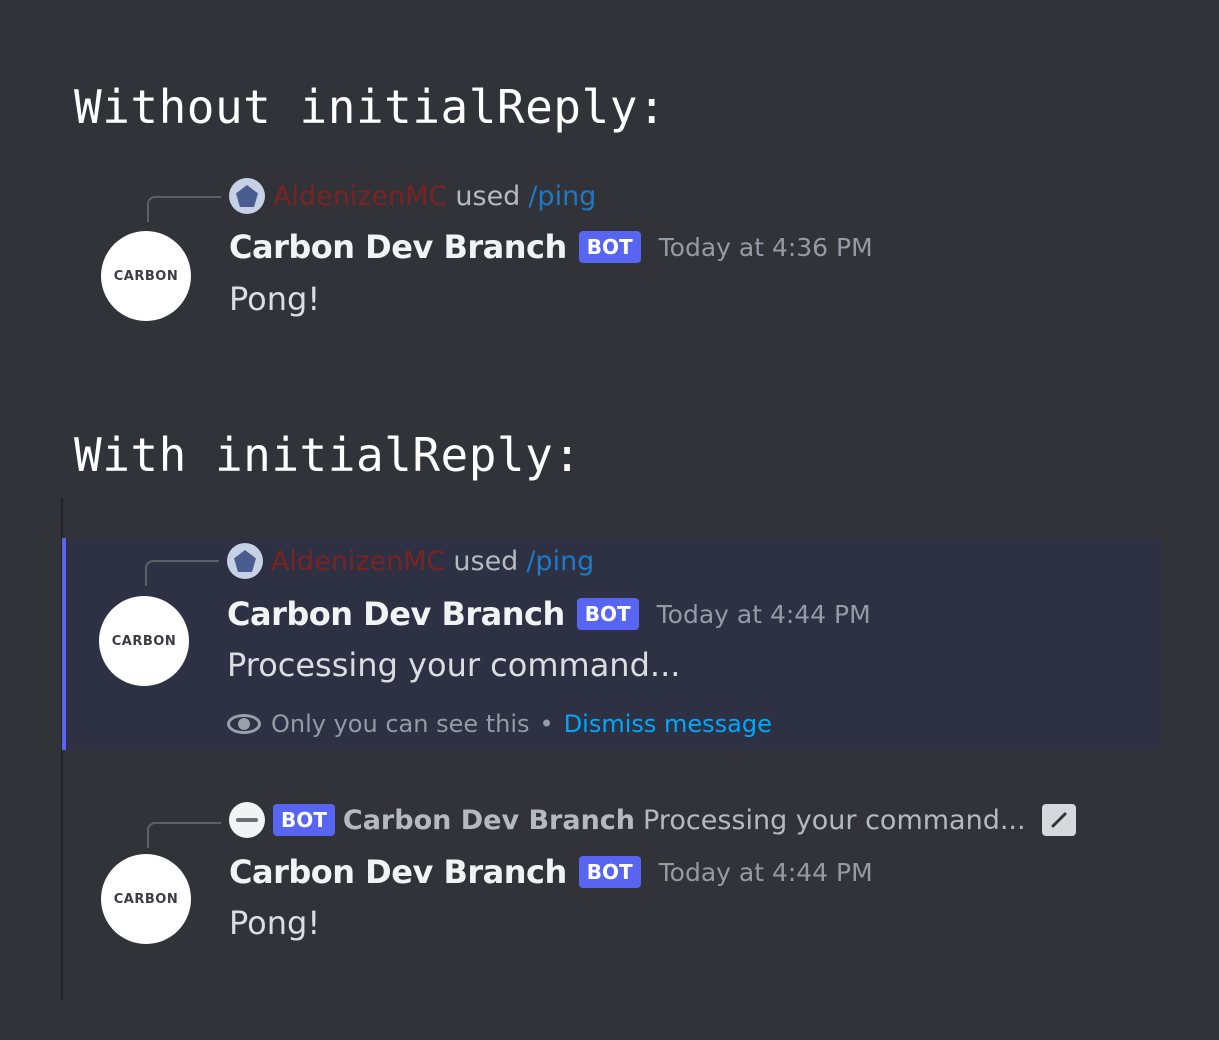 The width and height of the screenshot is (1219, 1040). Describe the element at coordinates (489, 820) in the screenshot. I see `reply-author-name: Carbon Dev Branch` at that location.